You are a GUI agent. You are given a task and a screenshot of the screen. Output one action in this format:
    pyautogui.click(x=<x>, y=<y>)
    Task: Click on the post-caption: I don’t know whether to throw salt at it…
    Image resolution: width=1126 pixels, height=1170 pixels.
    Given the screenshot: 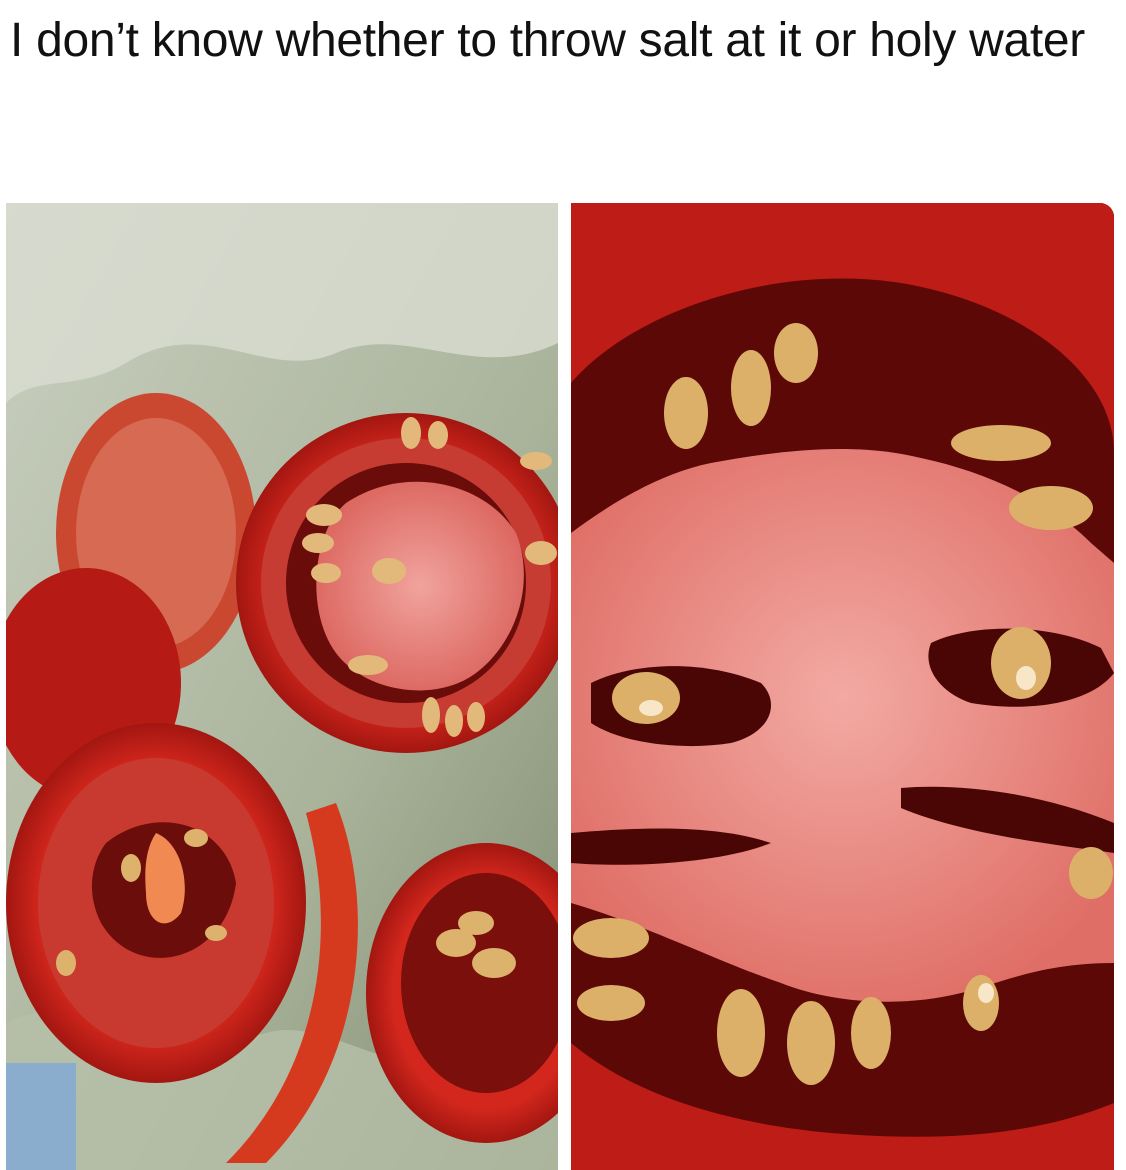 What is the action you would take?
    pyautogui.click(x=547, y=40)
    